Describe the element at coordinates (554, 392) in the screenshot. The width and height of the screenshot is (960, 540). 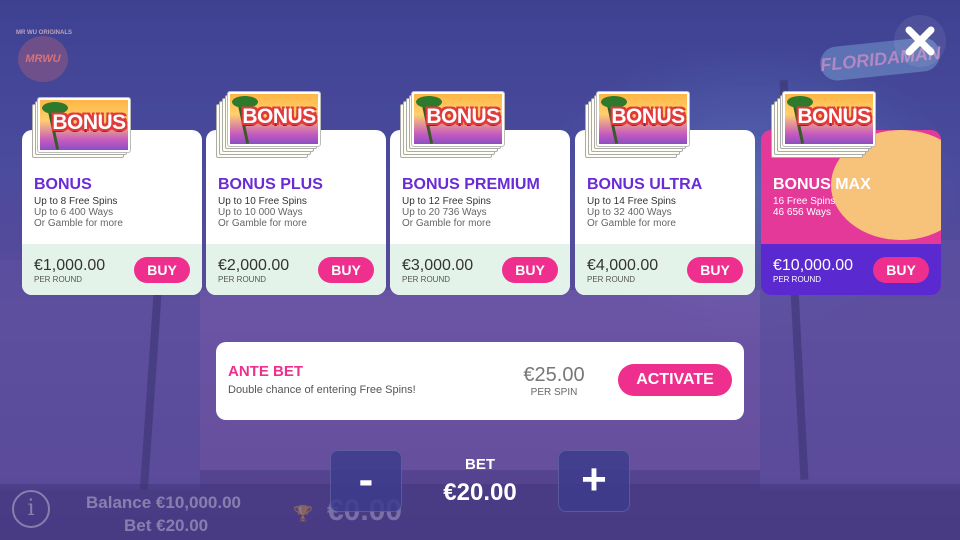
I see `ante-bet-per-spin: PER SPIN` at that location.